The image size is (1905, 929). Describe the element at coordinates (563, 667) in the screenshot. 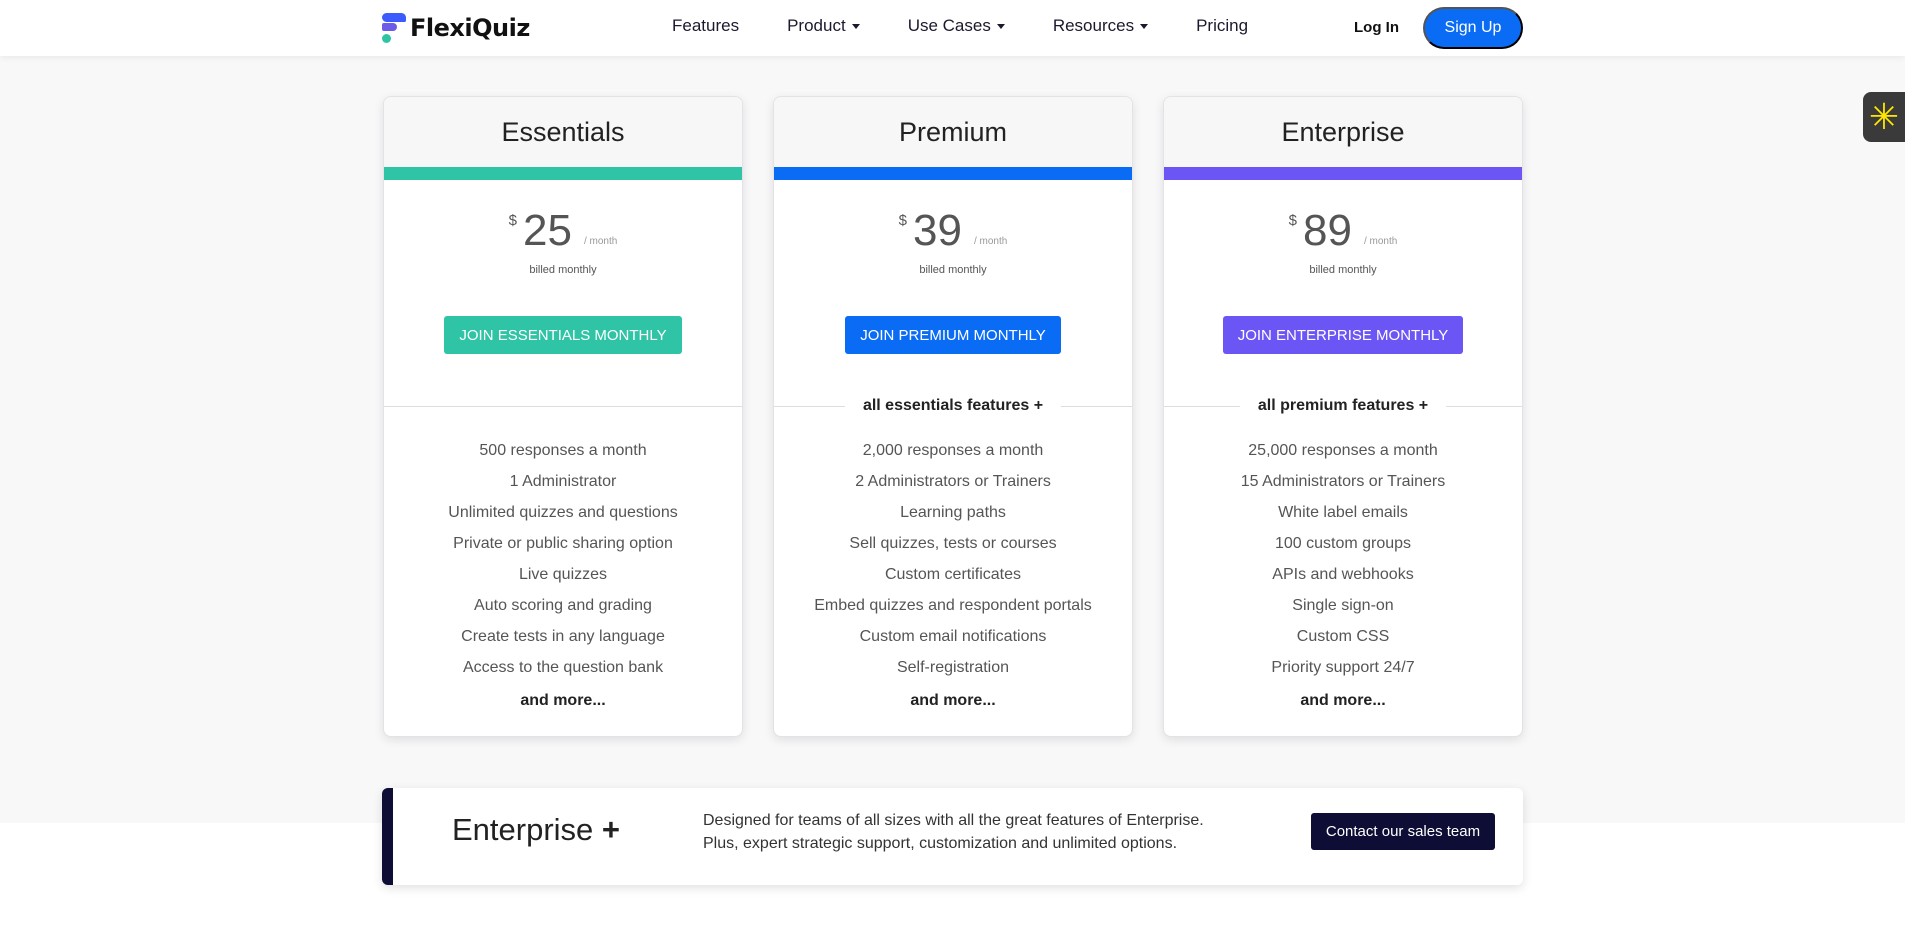

I see `list-item: Access to the question bank` at that location.